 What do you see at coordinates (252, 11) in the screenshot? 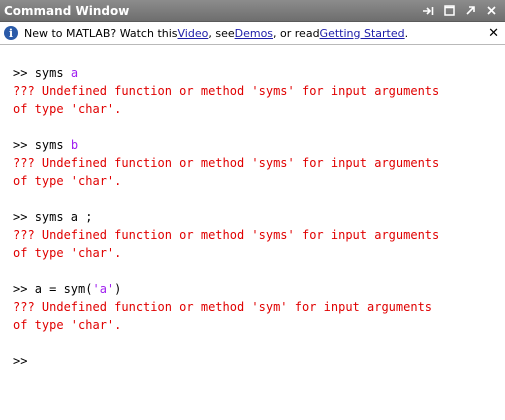
I see `window-titlebar: Command Window` at bounding box center [252, 11].